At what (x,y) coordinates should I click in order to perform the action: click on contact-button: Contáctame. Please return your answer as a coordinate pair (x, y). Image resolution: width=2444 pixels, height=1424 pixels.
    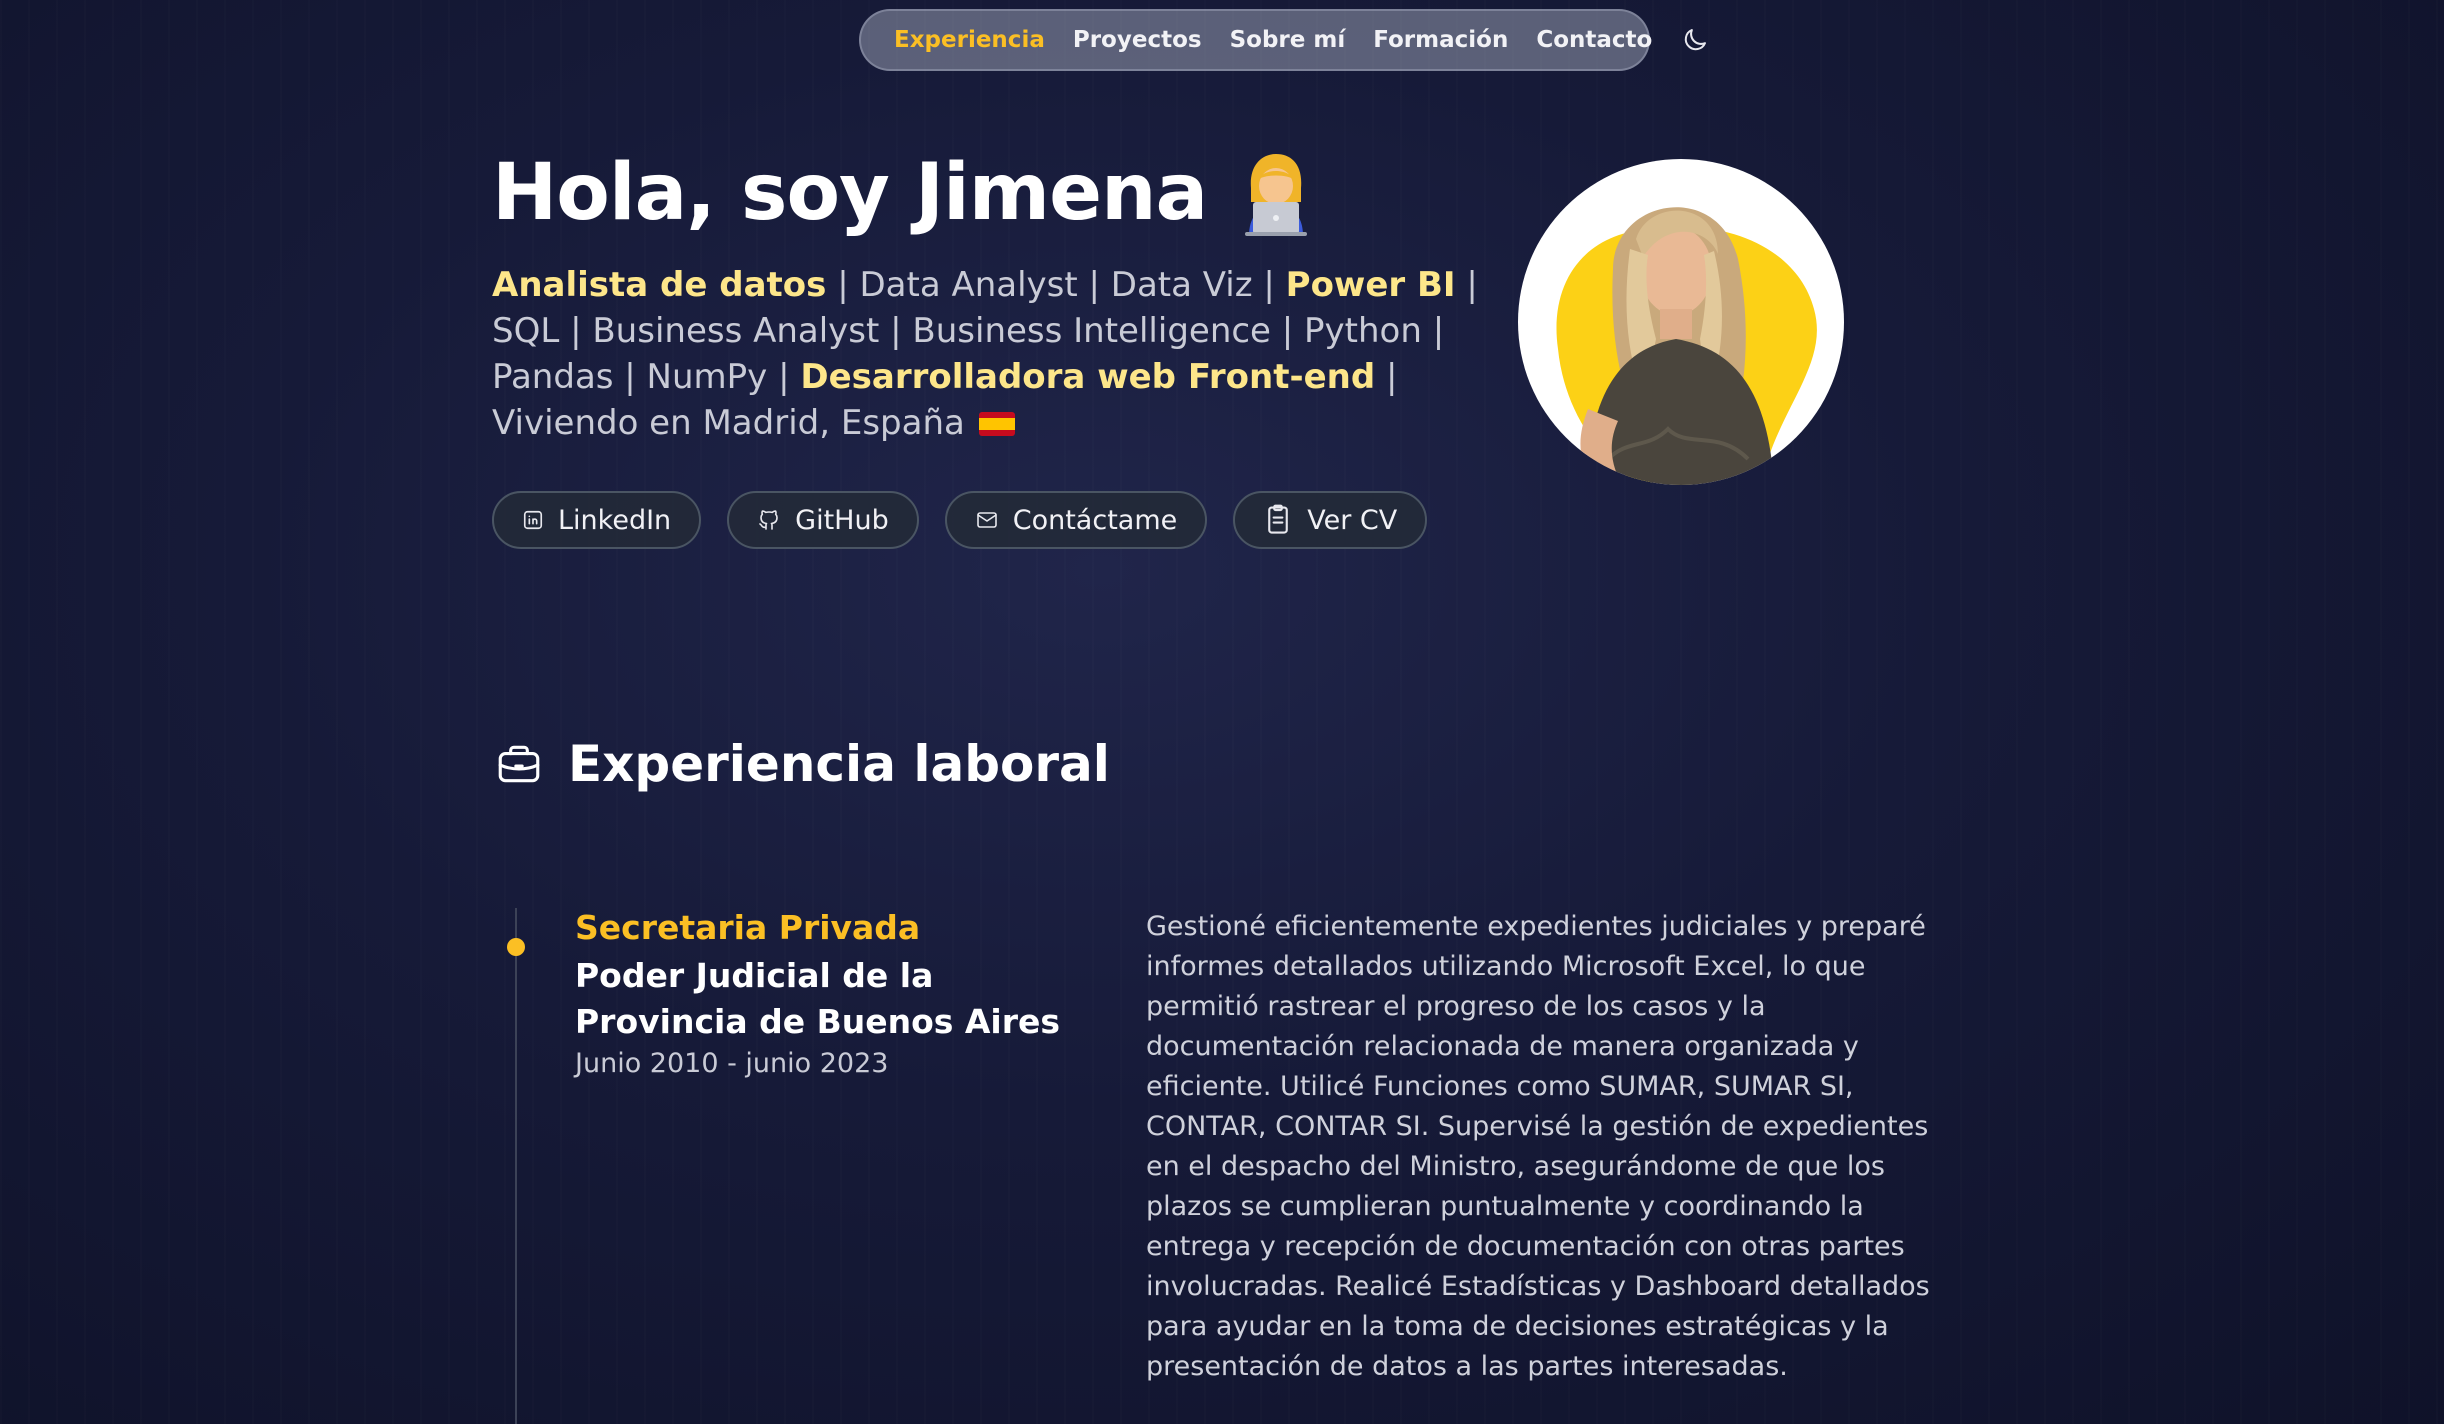
    Looking at the image, I should click on (1076, 520).